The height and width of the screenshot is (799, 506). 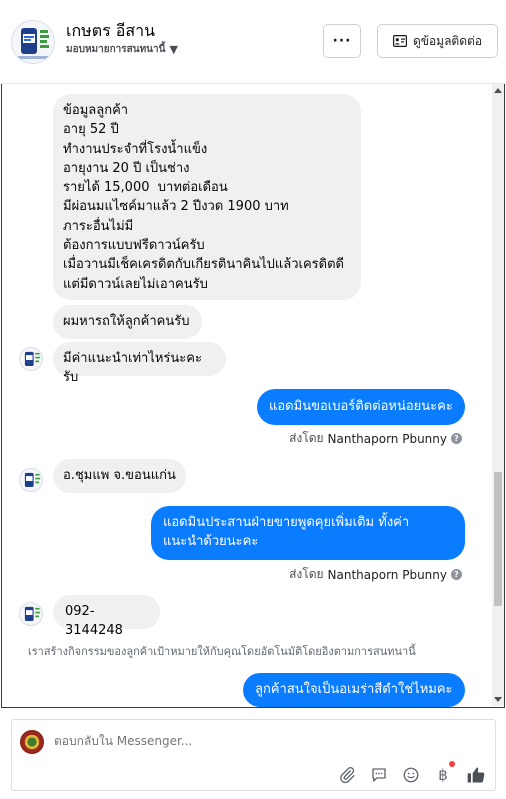 I want to click on more-options-button: ···, so click(x=342, y=41).